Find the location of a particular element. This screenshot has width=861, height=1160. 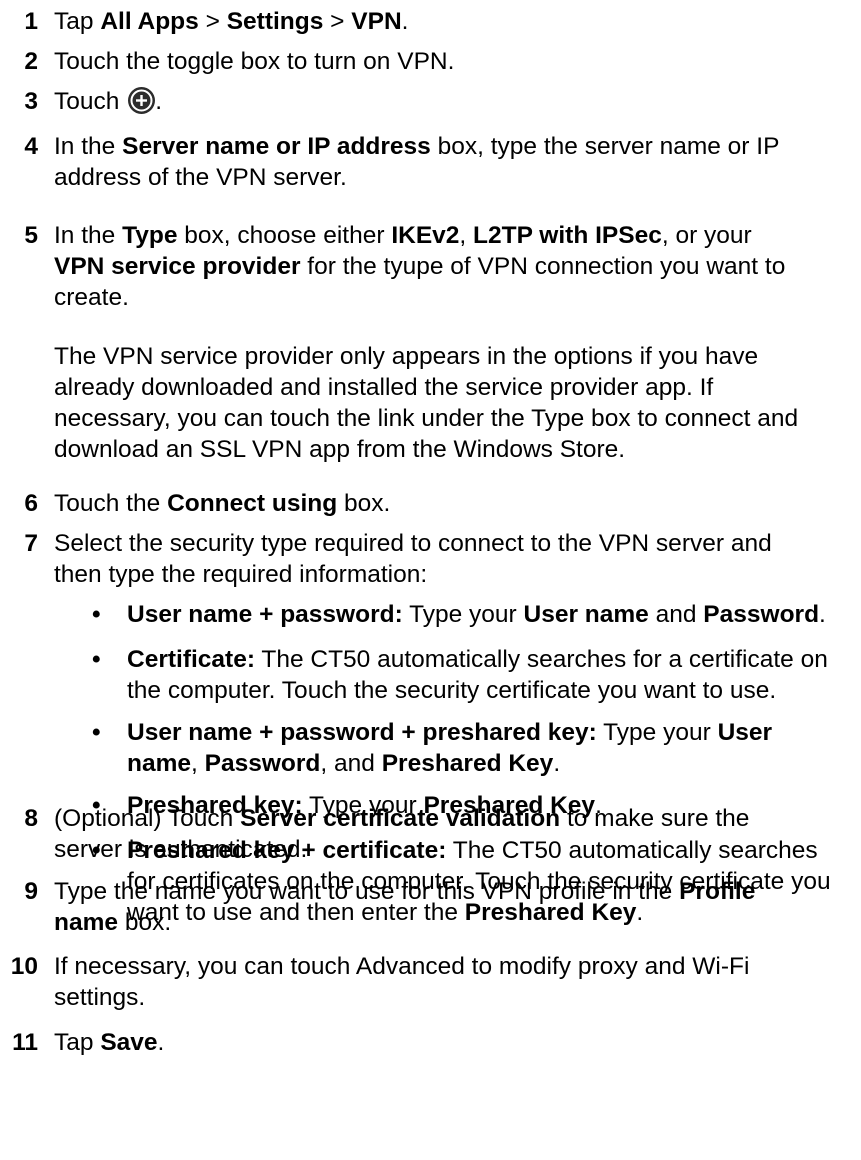

bold-term: L2TP with IPSec is located at coordinates (567, 235).